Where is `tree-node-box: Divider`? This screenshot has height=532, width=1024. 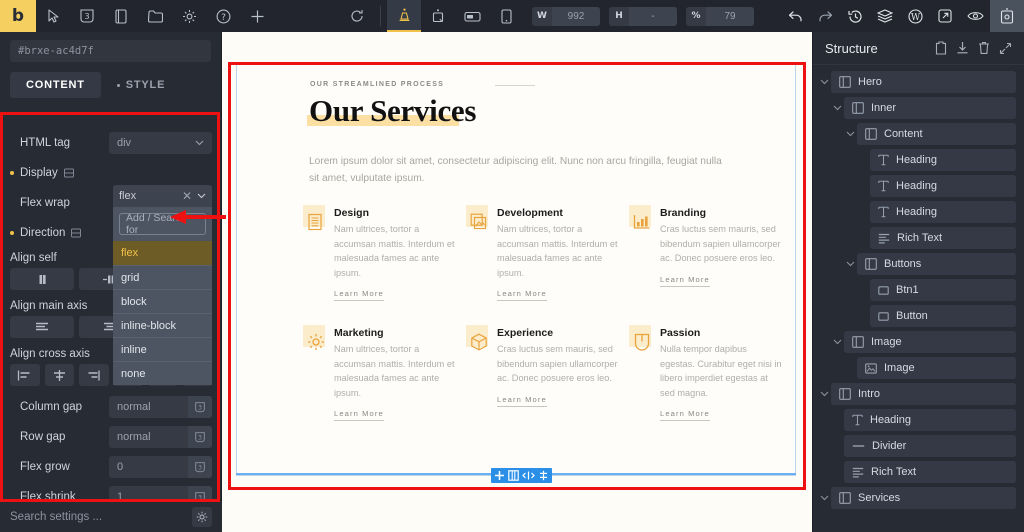
tree-node-box: Divider is located at coordinates (930, 446).